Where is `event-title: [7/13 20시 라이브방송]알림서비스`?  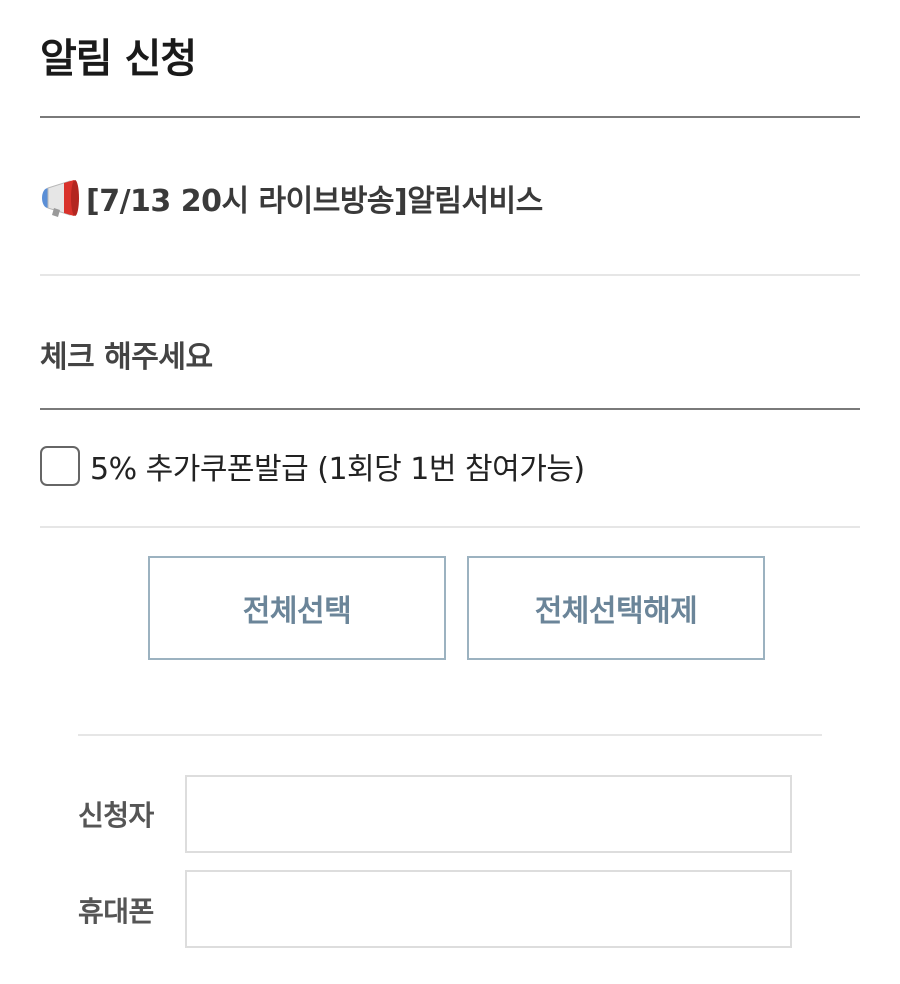
event-title: [7/13 20시 라이브방송]알림서비스 is located at coordinates (314, 201).